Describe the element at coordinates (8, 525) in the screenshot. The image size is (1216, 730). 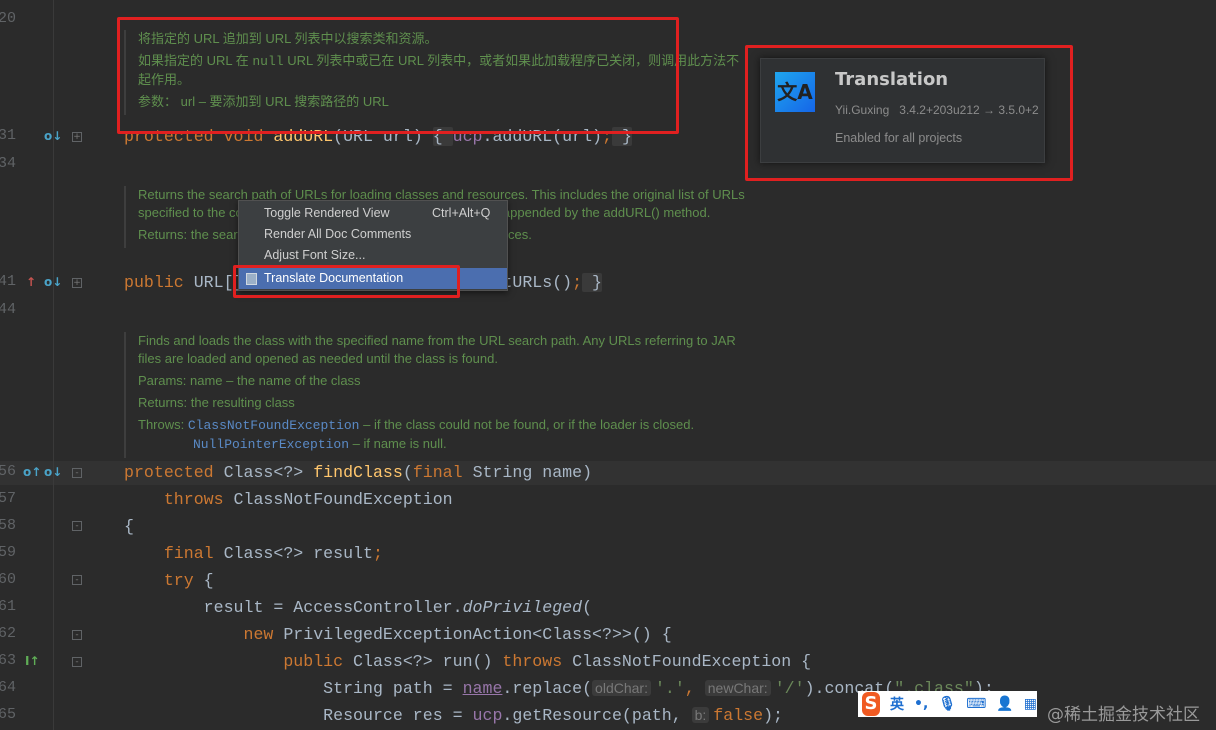
I see `line-number: 58` at that location.